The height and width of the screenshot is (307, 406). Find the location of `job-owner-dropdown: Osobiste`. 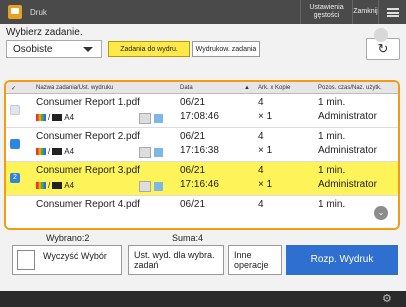

job-owner-dropdown: Osobiste is located at coordinates (54, 49).